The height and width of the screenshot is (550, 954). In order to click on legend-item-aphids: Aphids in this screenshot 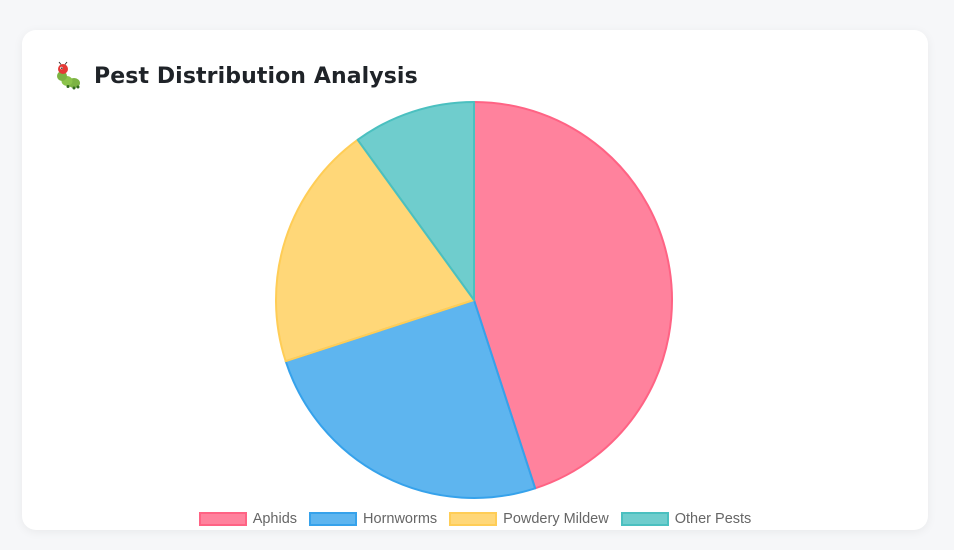, I will do `click(248, 519)`.